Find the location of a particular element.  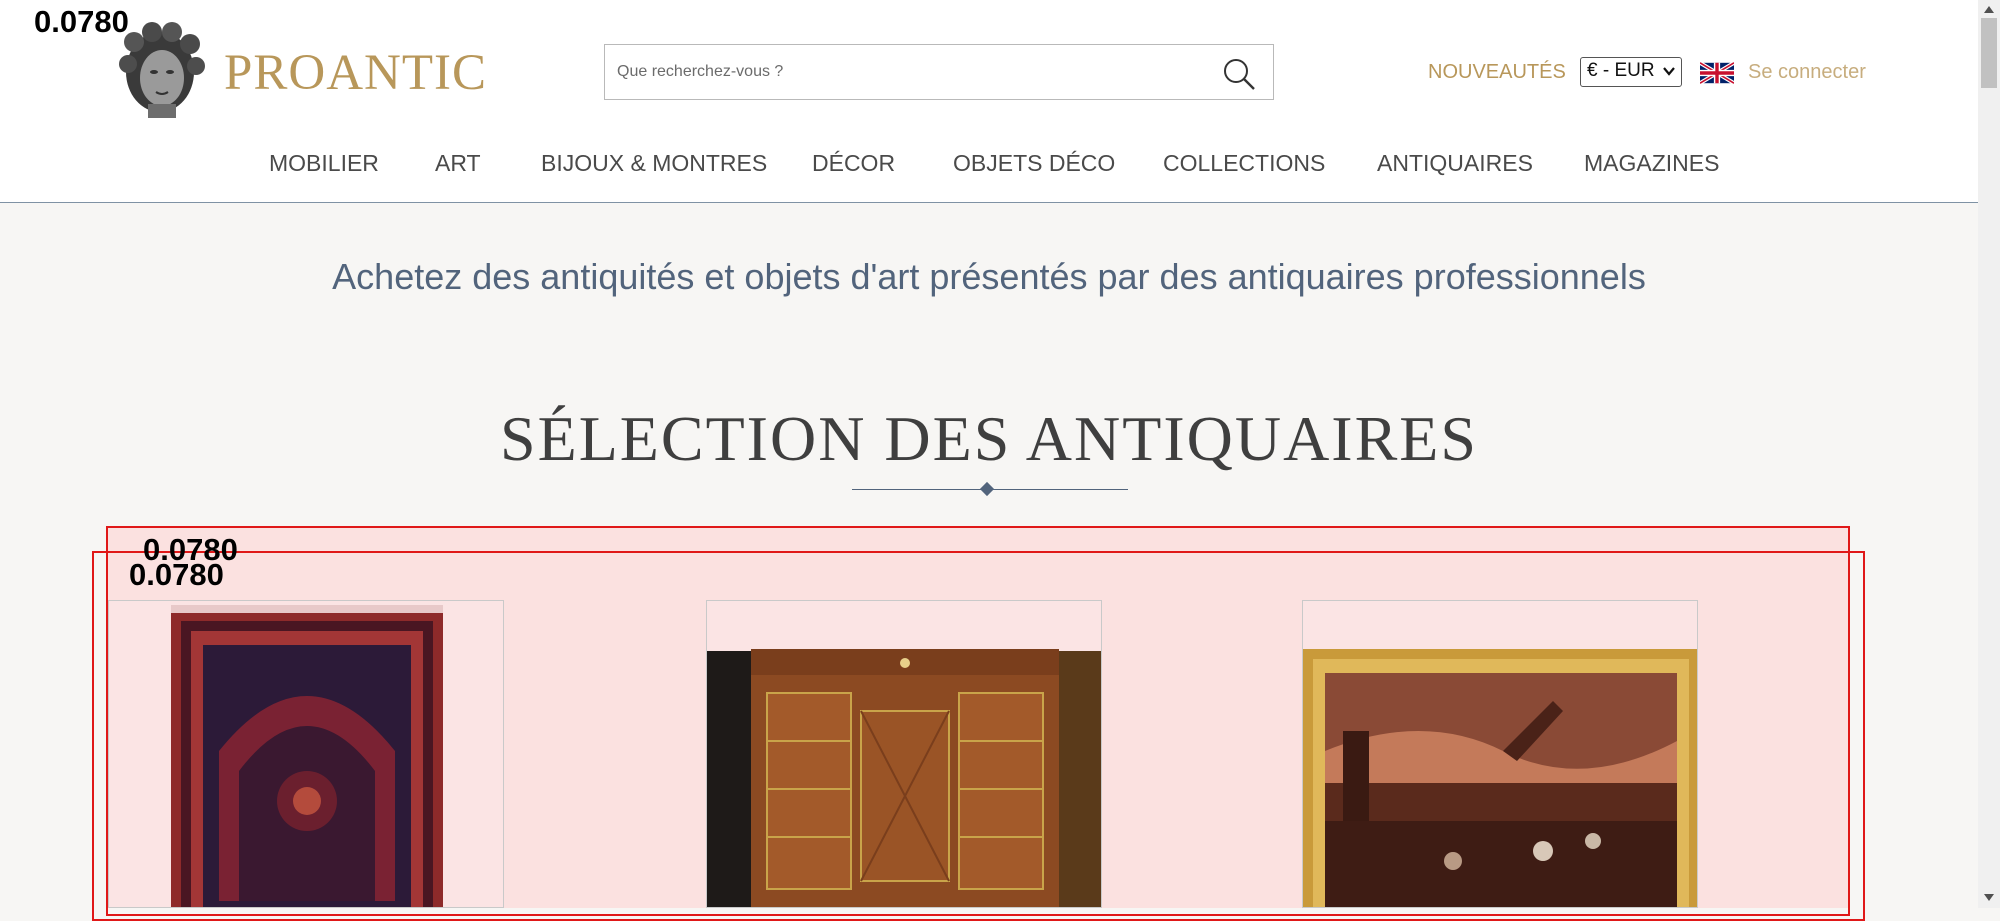

section-title: SÉLECTION DES ANTIQUAIRES is located at coordinates (989, 438).